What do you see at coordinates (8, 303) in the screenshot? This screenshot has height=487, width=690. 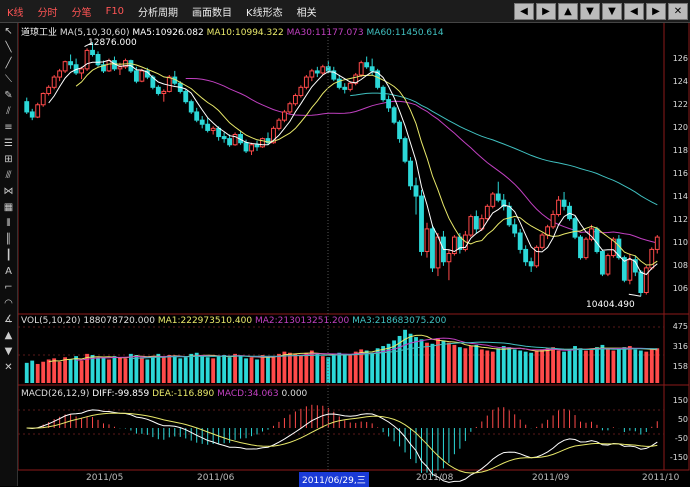 I see `arc-icon: ◠` at bounding box center [8, 303].